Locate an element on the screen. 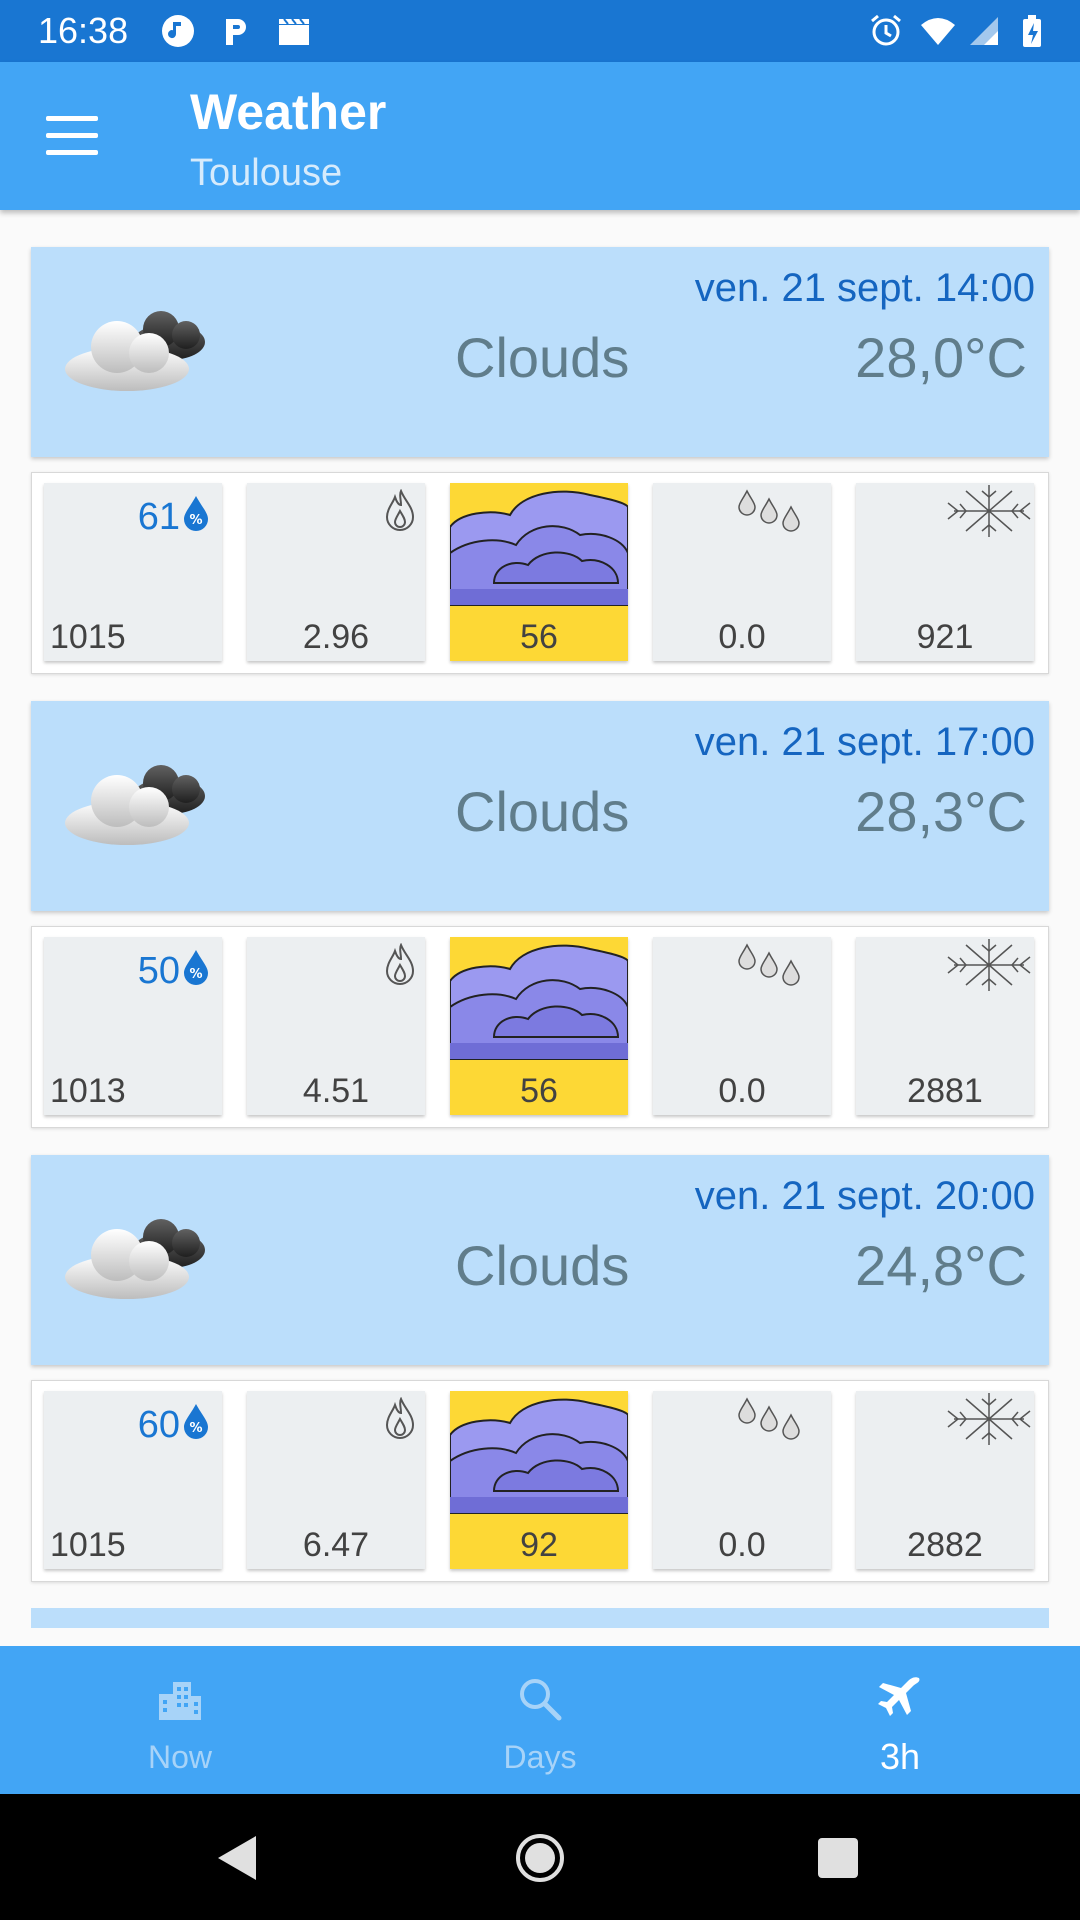  wind-tile: 2.96 is located at coordinates (336, 572).